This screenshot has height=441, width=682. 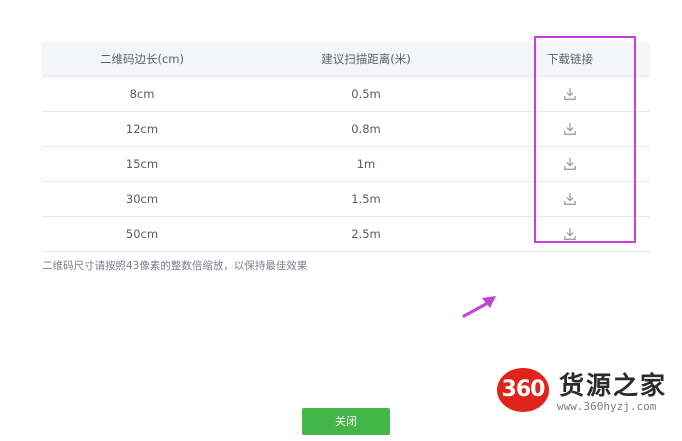 What do you see at coordinates (142, 94) in the screenshot?
I see `qr-size-cell: 8cm` at bounding box center [142, 94].